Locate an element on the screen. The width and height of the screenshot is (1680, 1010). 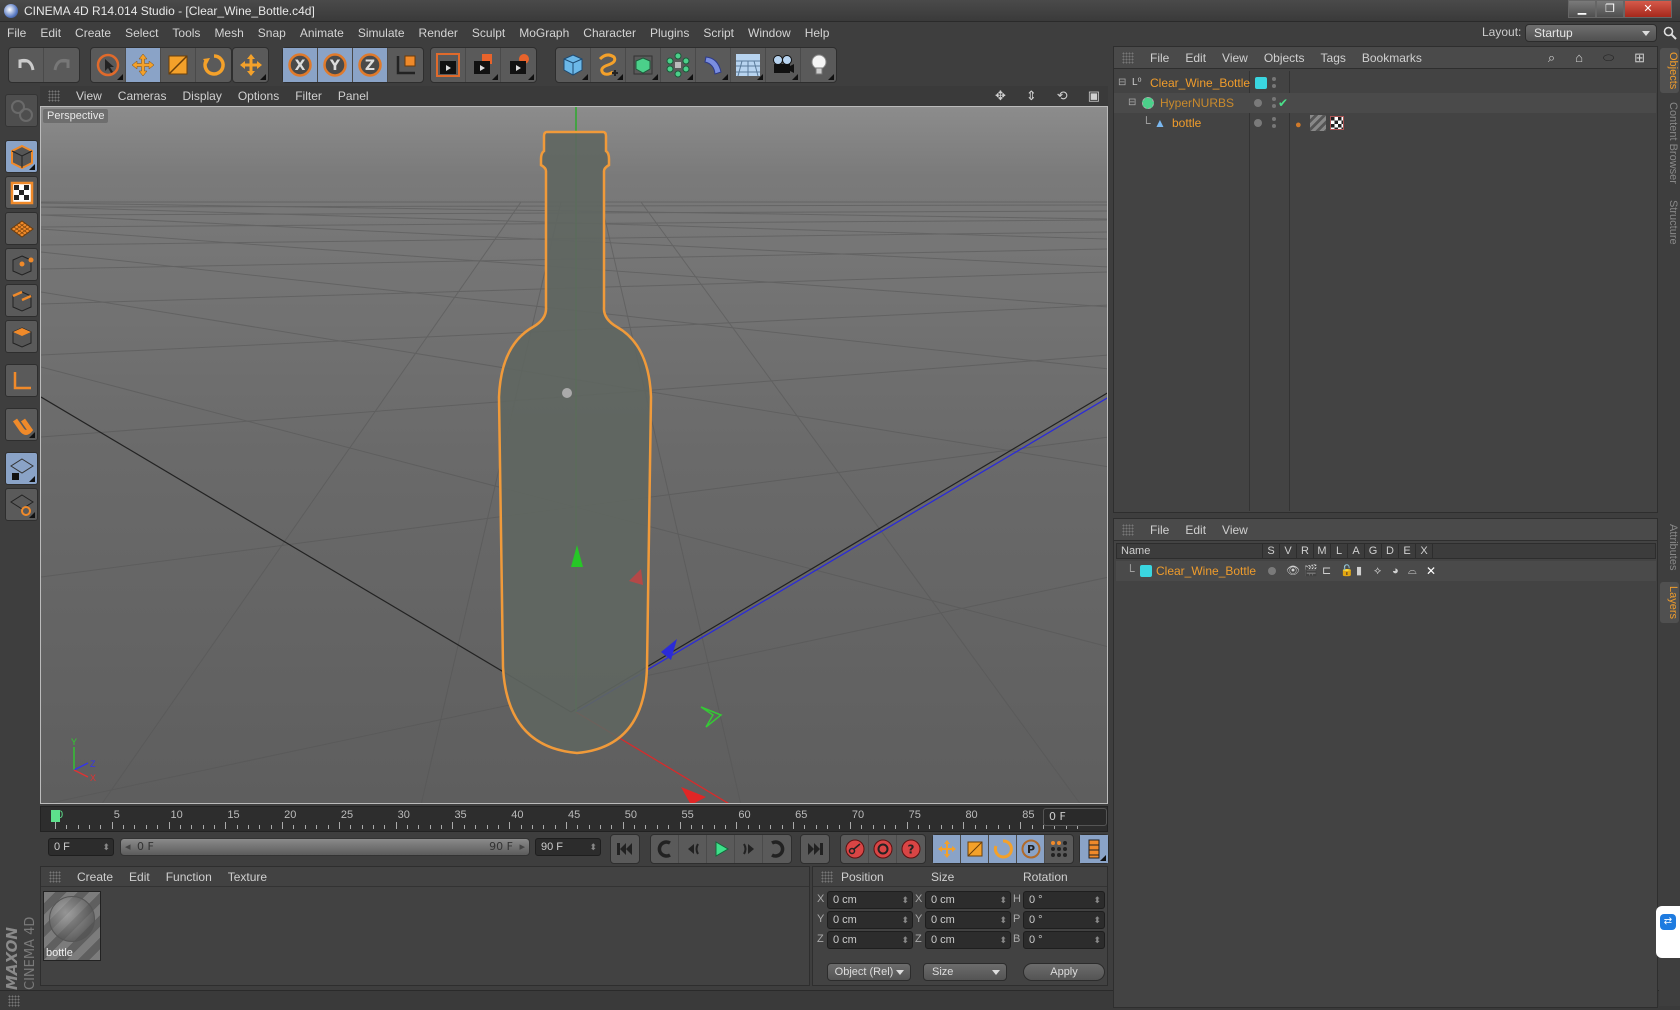
layer-column-v: V is located at coordinates (1288, 551).